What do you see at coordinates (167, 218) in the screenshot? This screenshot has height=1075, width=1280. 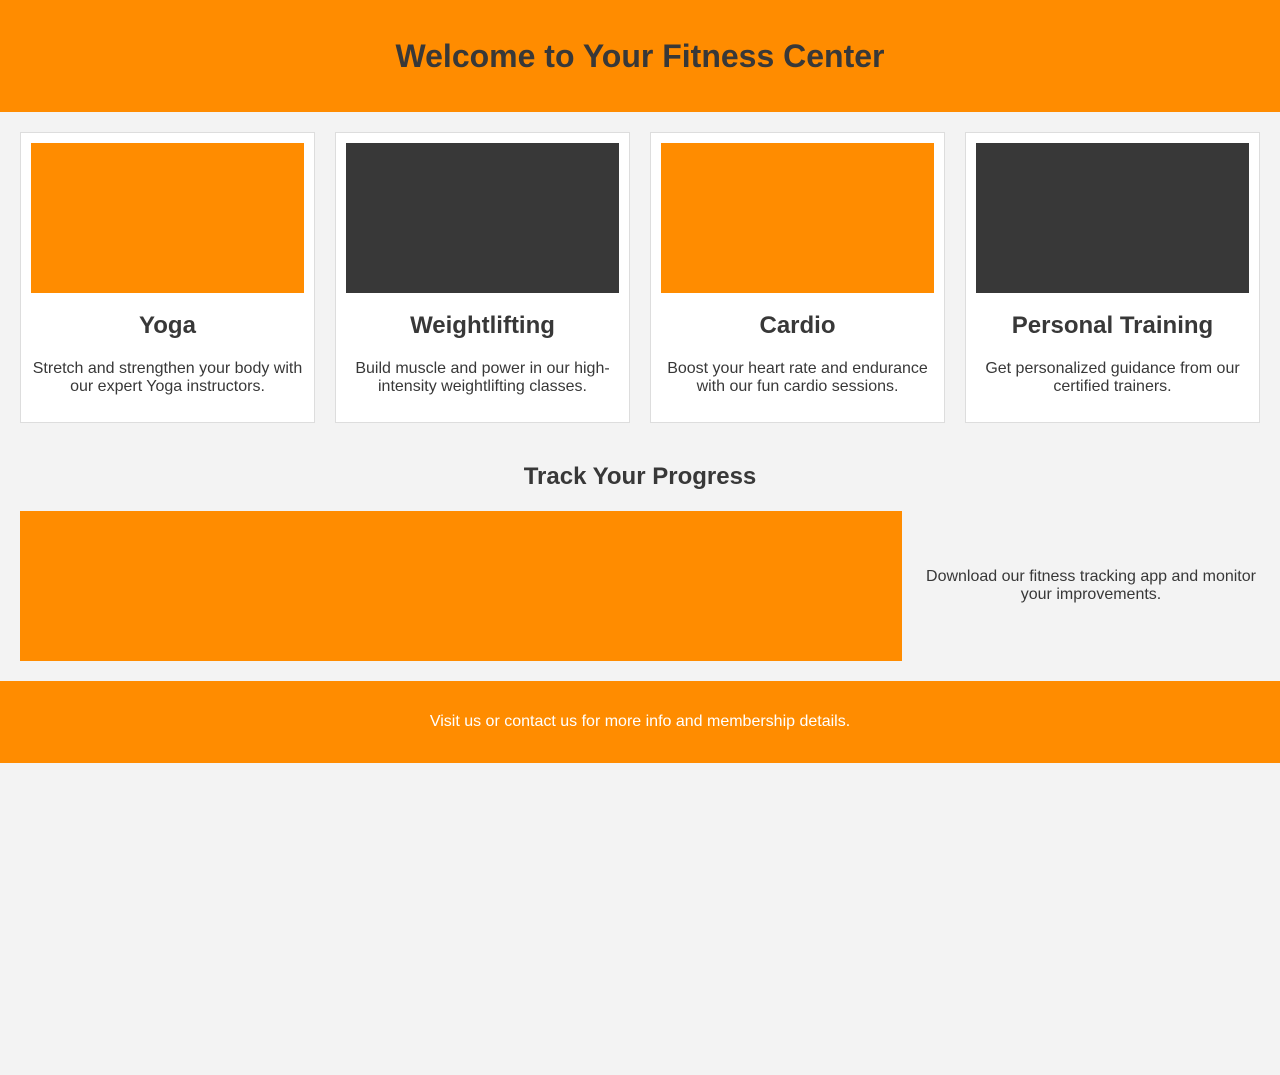 I see `service-image-yoga` at bounding box center [167, 218].